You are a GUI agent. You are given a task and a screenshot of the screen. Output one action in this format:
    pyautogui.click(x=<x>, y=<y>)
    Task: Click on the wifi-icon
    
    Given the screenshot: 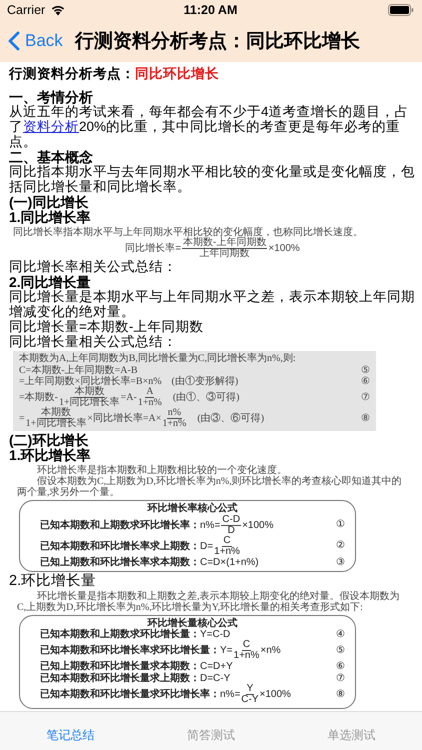 What is the action you would take?
    pyautogui.click(x=58, y=10)
    